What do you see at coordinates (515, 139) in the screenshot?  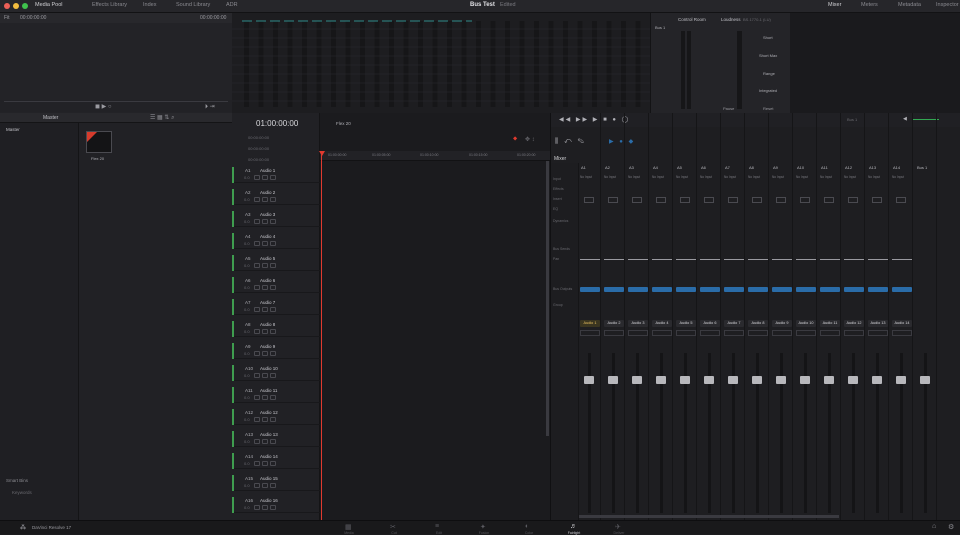 I see `marker-icon: ⬥` at bounding box center [515, 139].